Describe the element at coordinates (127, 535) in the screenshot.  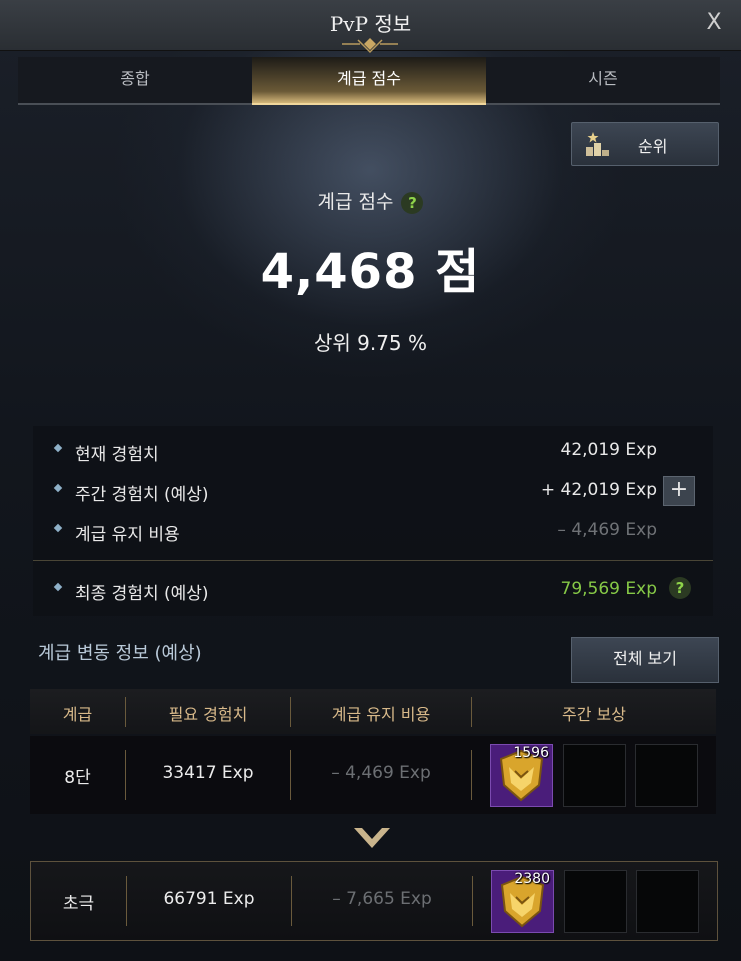
I see `exp-label: 계급 유지 비용` at that location.